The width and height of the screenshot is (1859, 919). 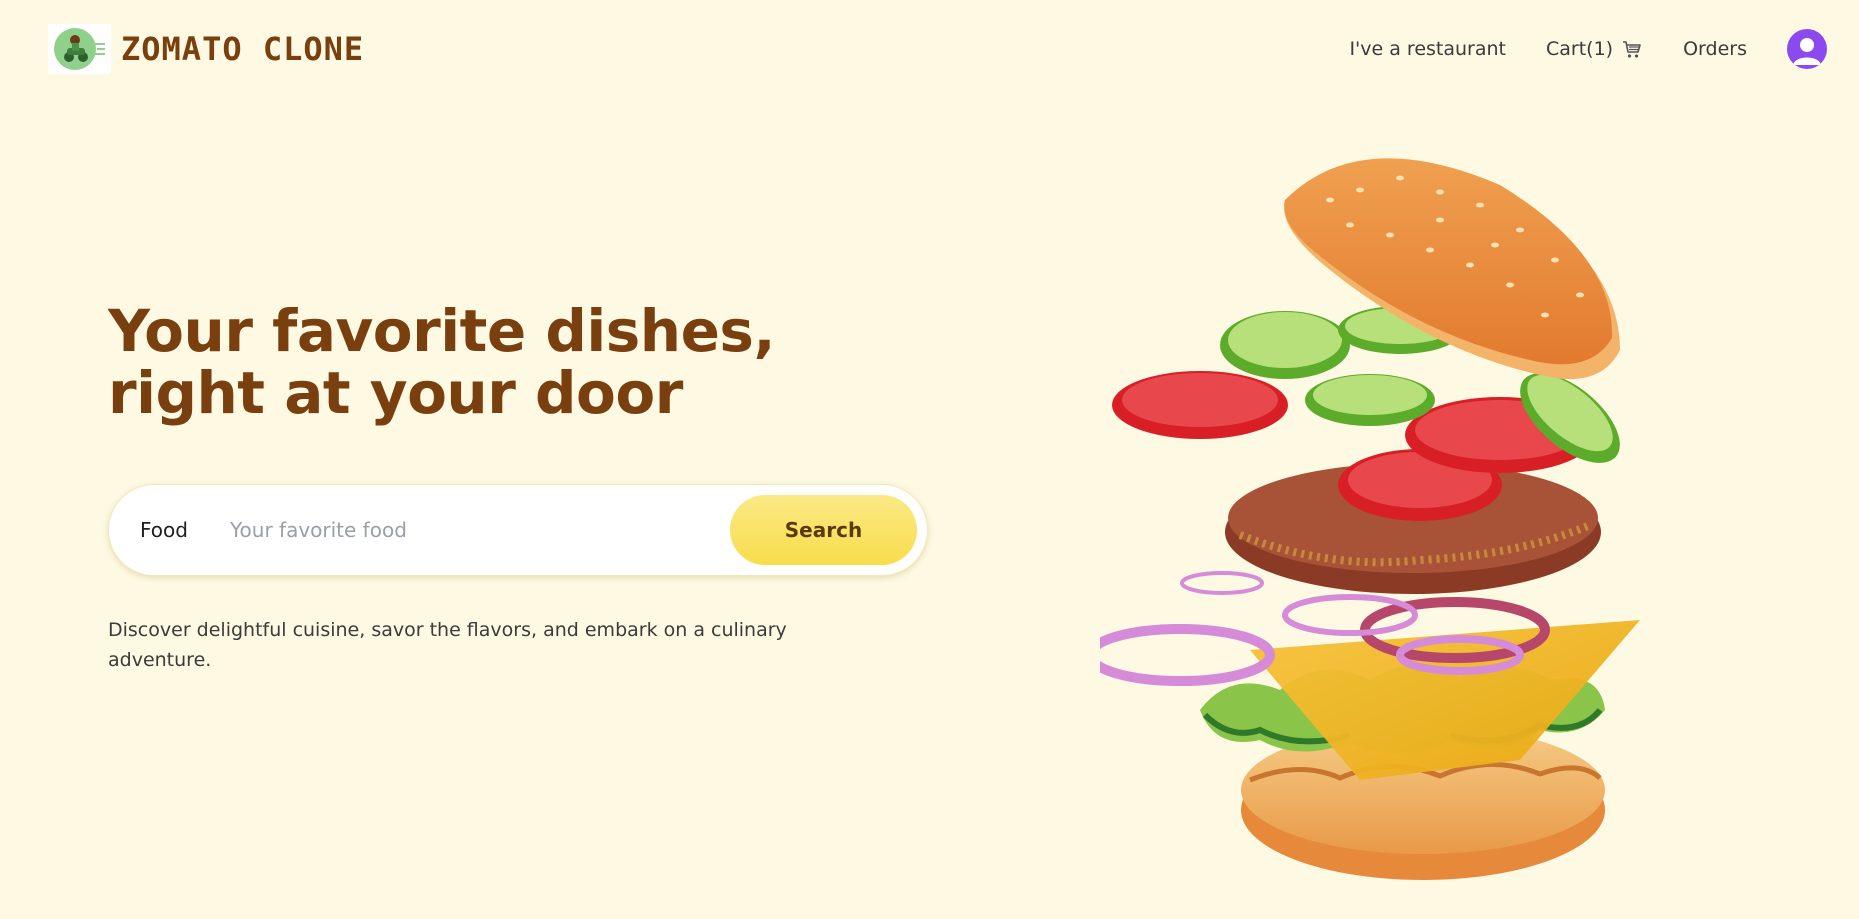 I want to click on logo-icon, so click(x=79, y=49).